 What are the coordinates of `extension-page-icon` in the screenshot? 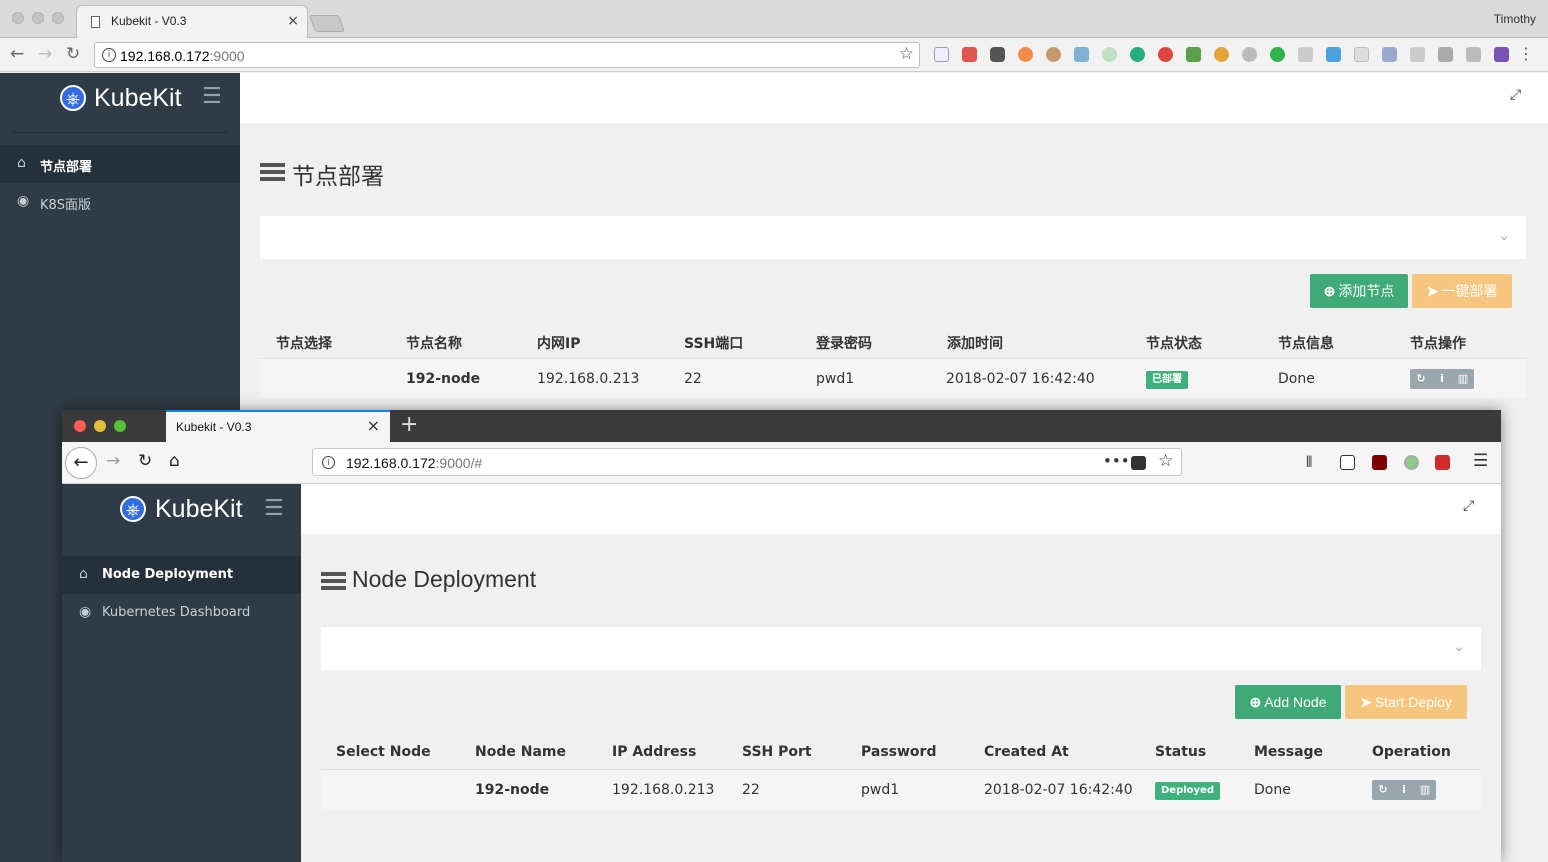 It's located at (1361, 54).